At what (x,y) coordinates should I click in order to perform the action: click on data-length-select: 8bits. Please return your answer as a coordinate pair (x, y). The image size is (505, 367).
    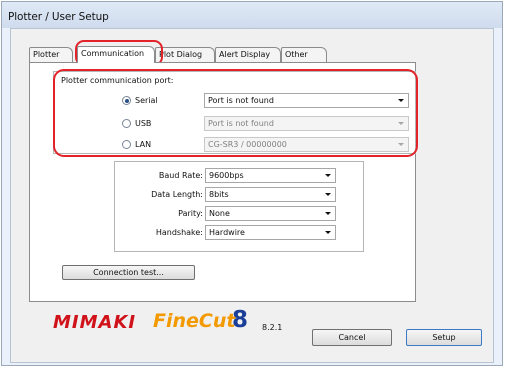
    Looking at the image, I should click on (270, 194).